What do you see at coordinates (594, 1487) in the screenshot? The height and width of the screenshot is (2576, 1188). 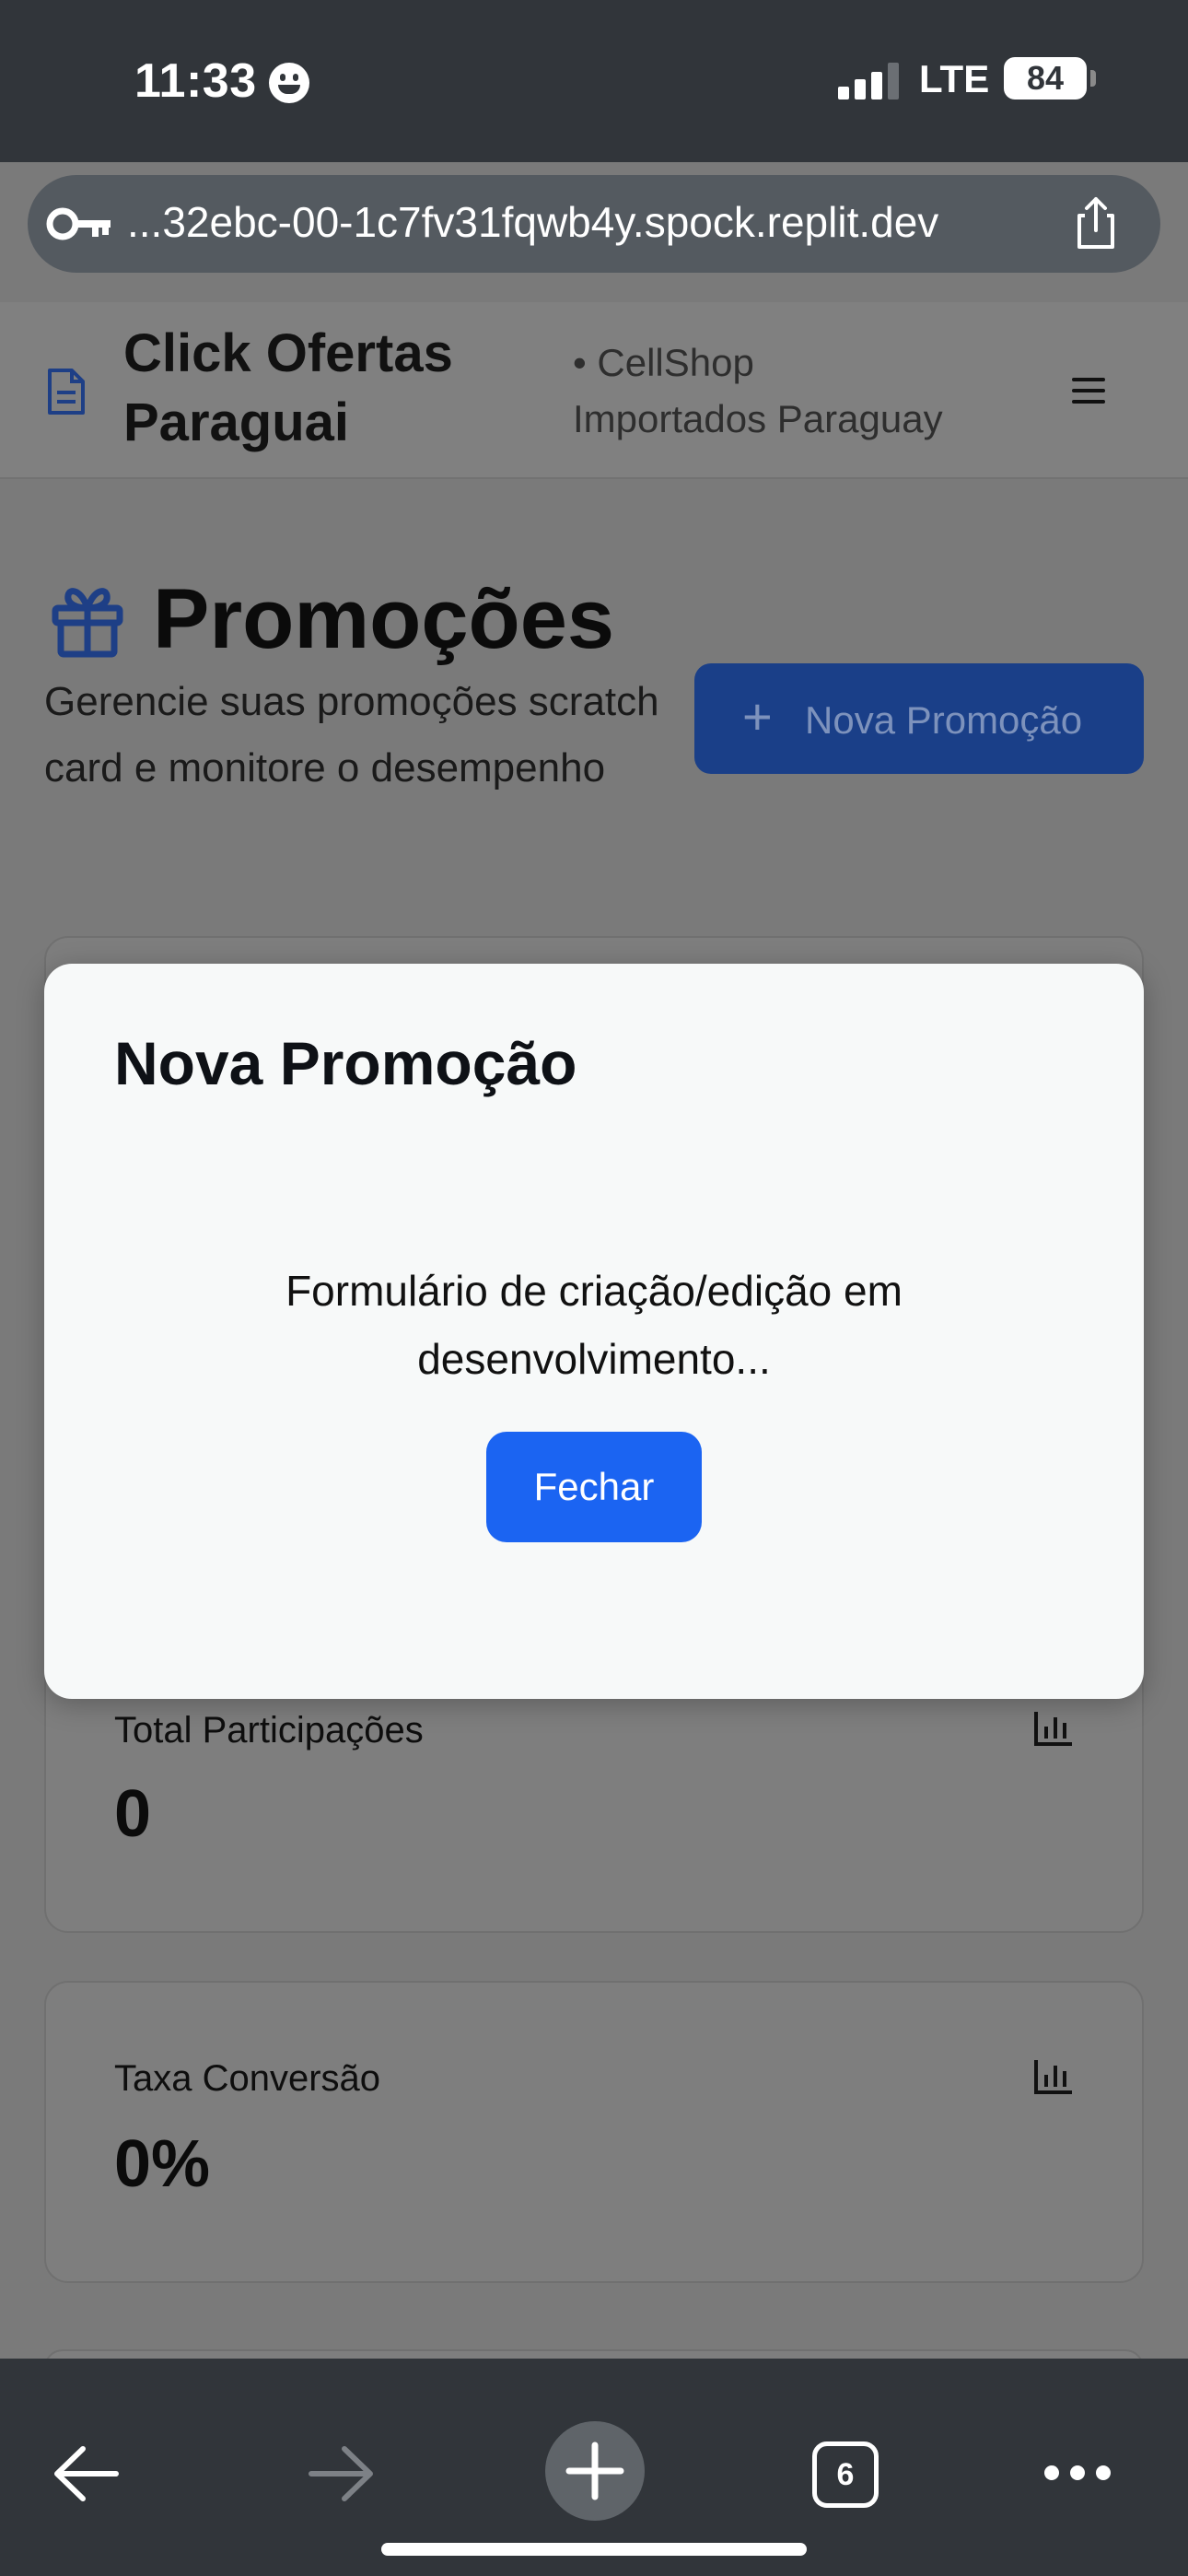 I see `close-button: Fechar` at bounding box center [594, 1487].